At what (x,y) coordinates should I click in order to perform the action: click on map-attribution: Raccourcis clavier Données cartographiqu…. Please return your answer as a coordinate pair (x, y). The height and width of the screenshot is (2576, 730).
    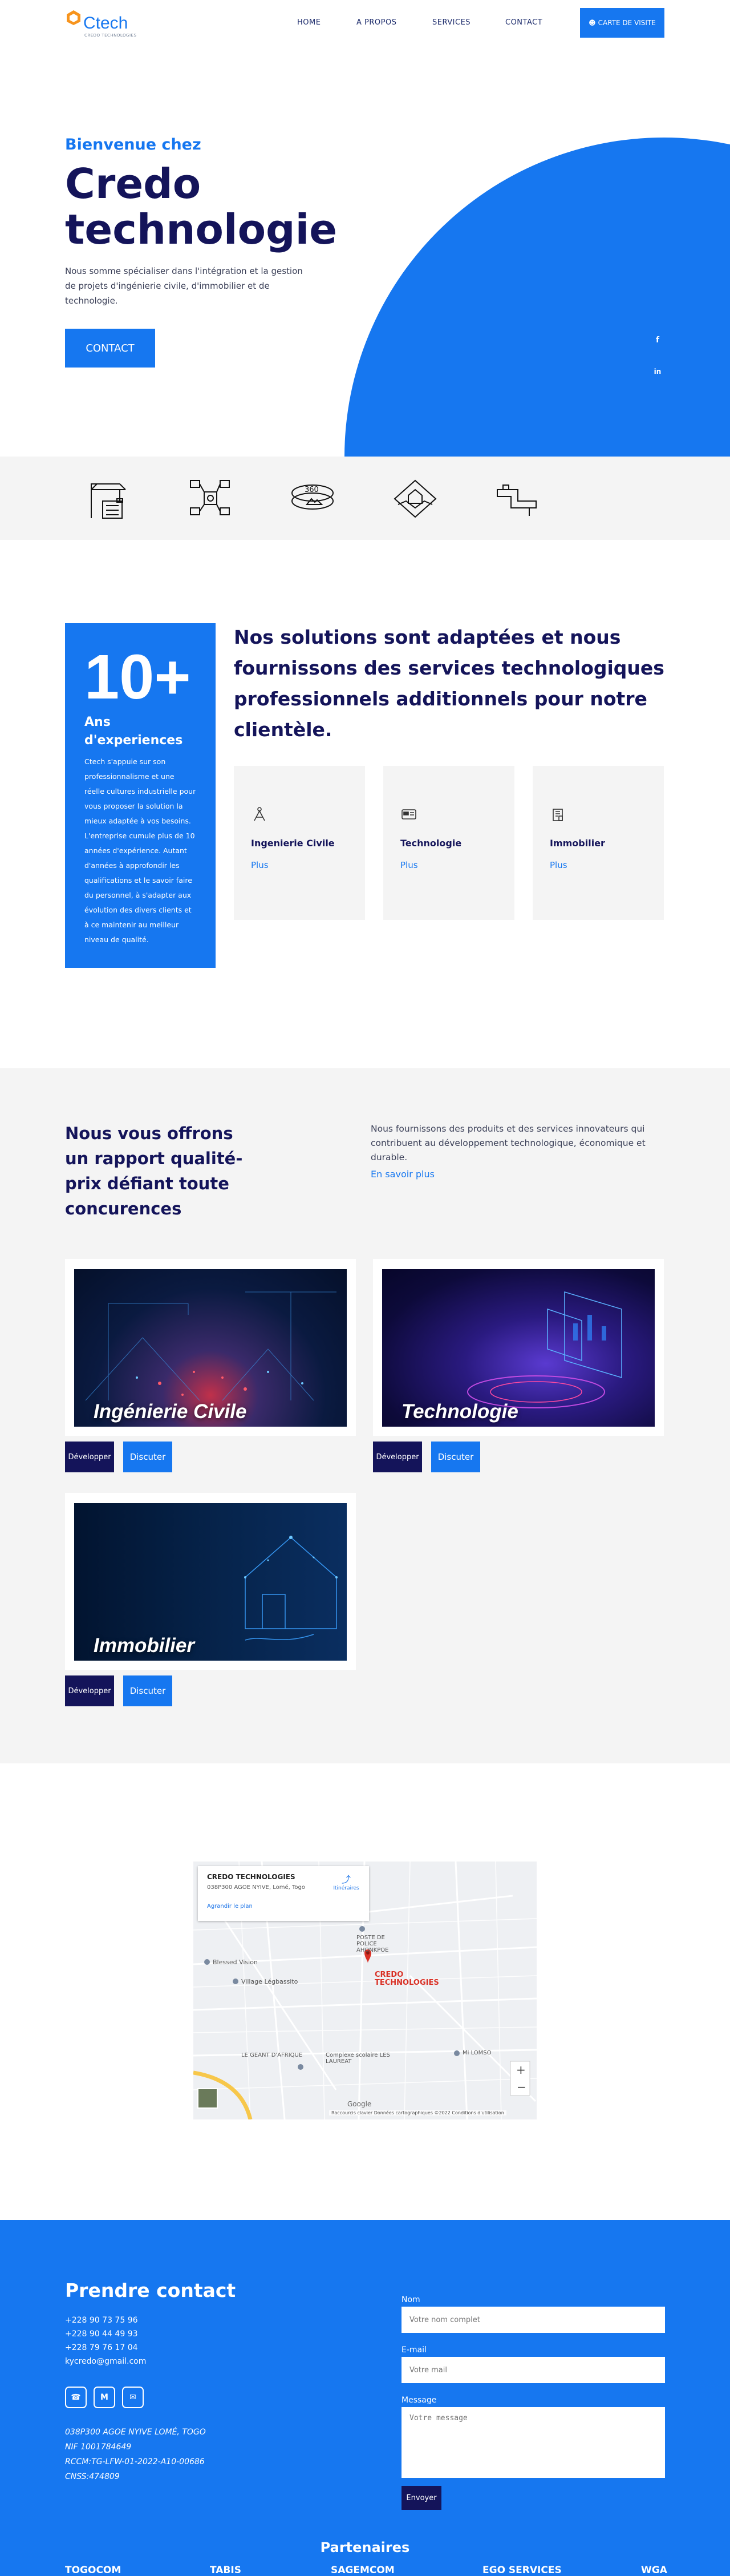
    Looking at the image, I should click on (417, 2112).